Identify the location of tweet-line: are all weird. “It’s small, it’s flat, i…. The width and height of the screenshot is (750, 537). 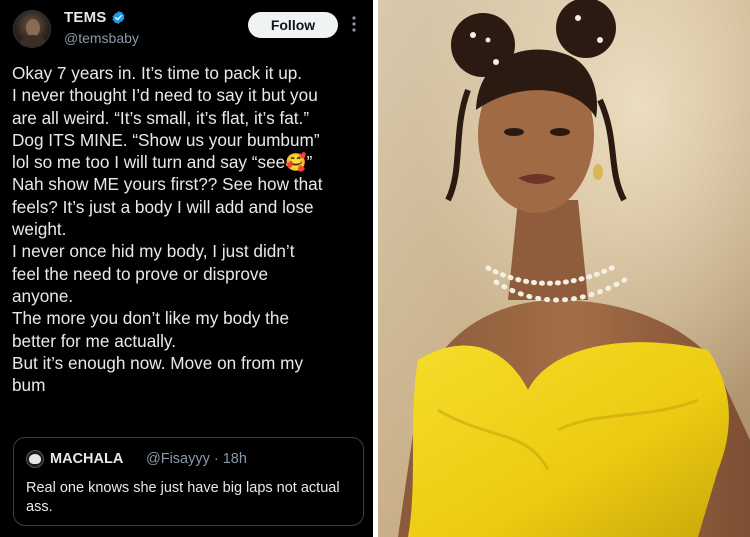
(161, 117).